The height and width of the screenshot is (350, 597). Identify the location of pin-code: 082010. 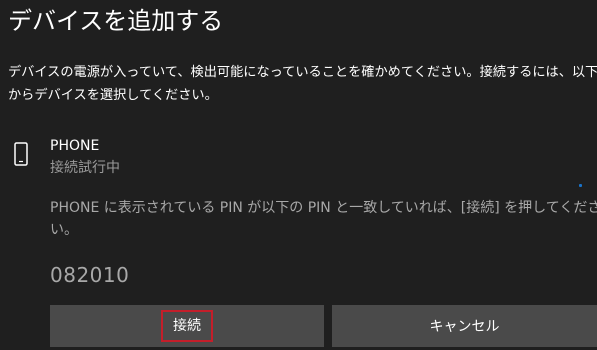
(90, 275).